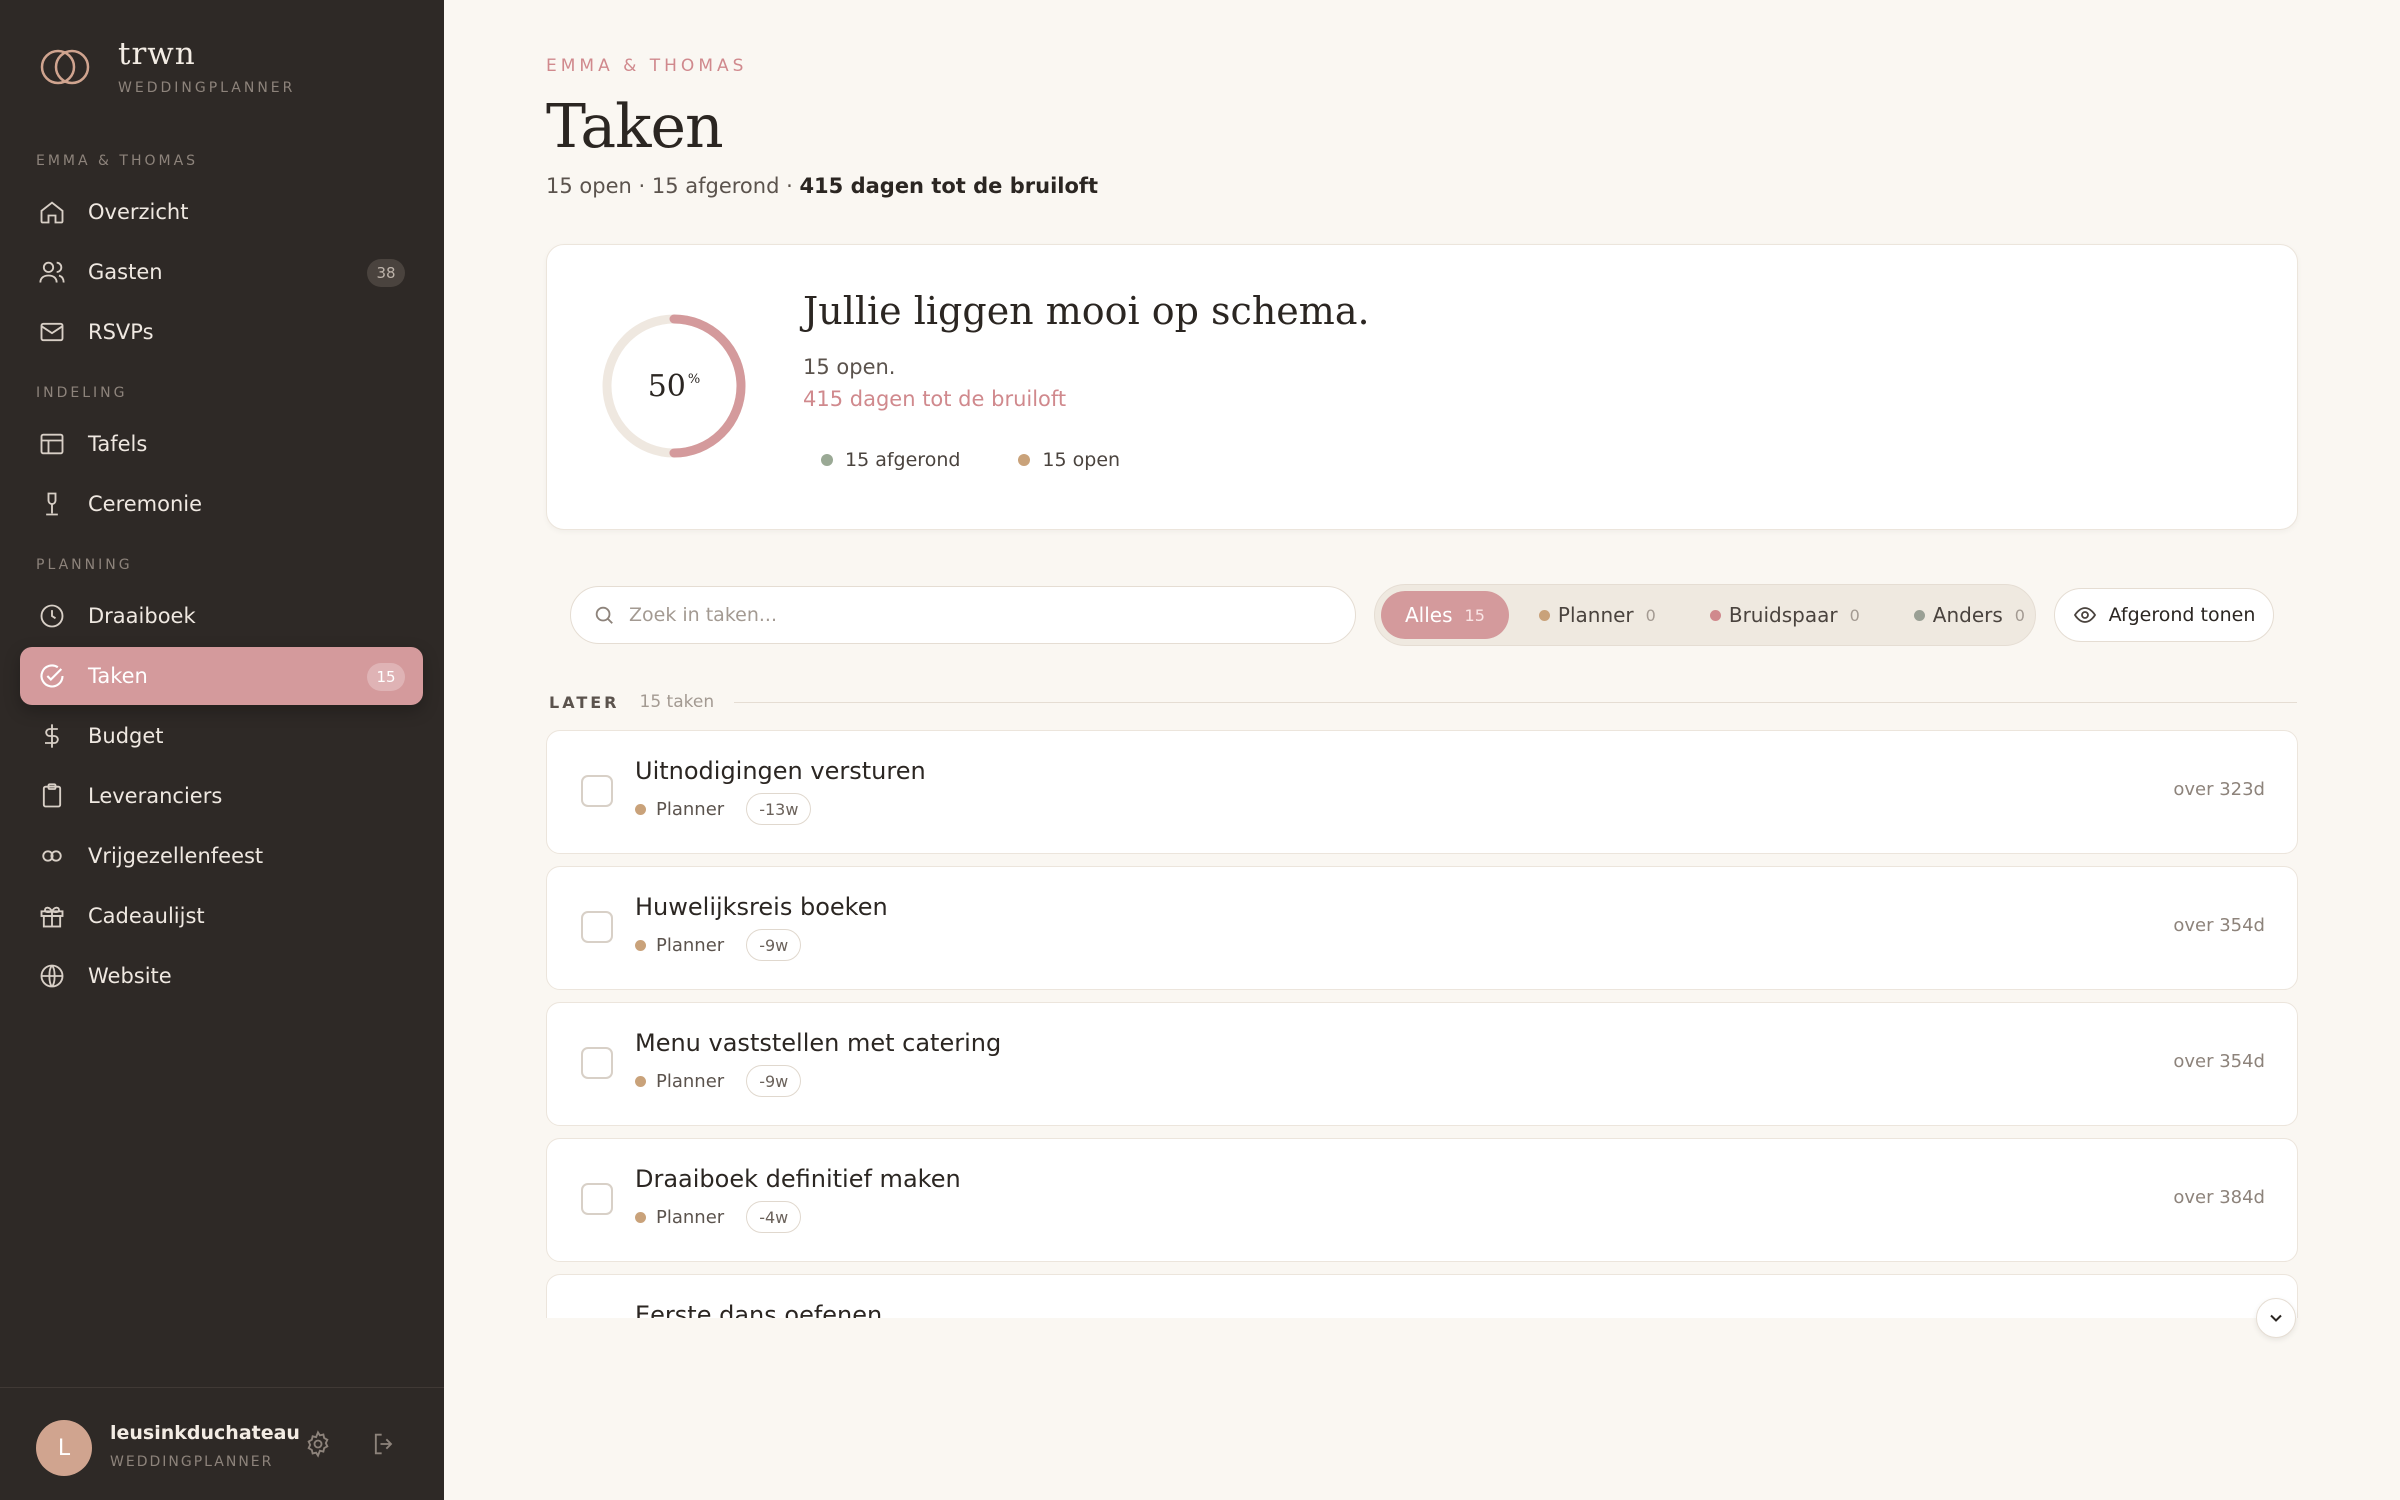 This screenshot has width=2400, height=1500. Describe the element at coordinates (1422, 1296) in the screenshot. I see `task-row: Eerste dans oefenen` at that location.